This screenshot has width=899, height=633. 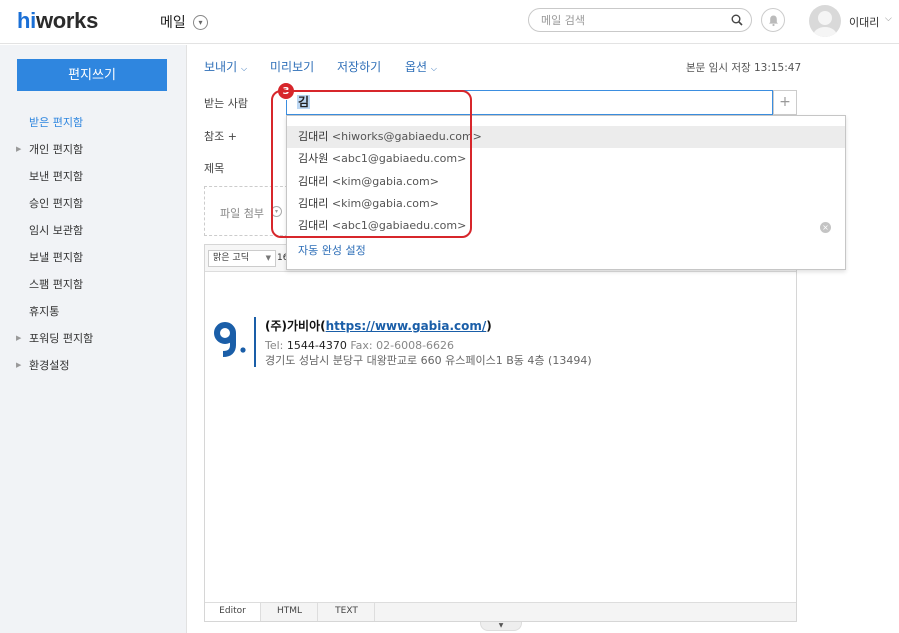 What do you see at coordinates (230, 339) in the screenshot?
I see `gabia-logo-icon` at bounding box center [230, 339].